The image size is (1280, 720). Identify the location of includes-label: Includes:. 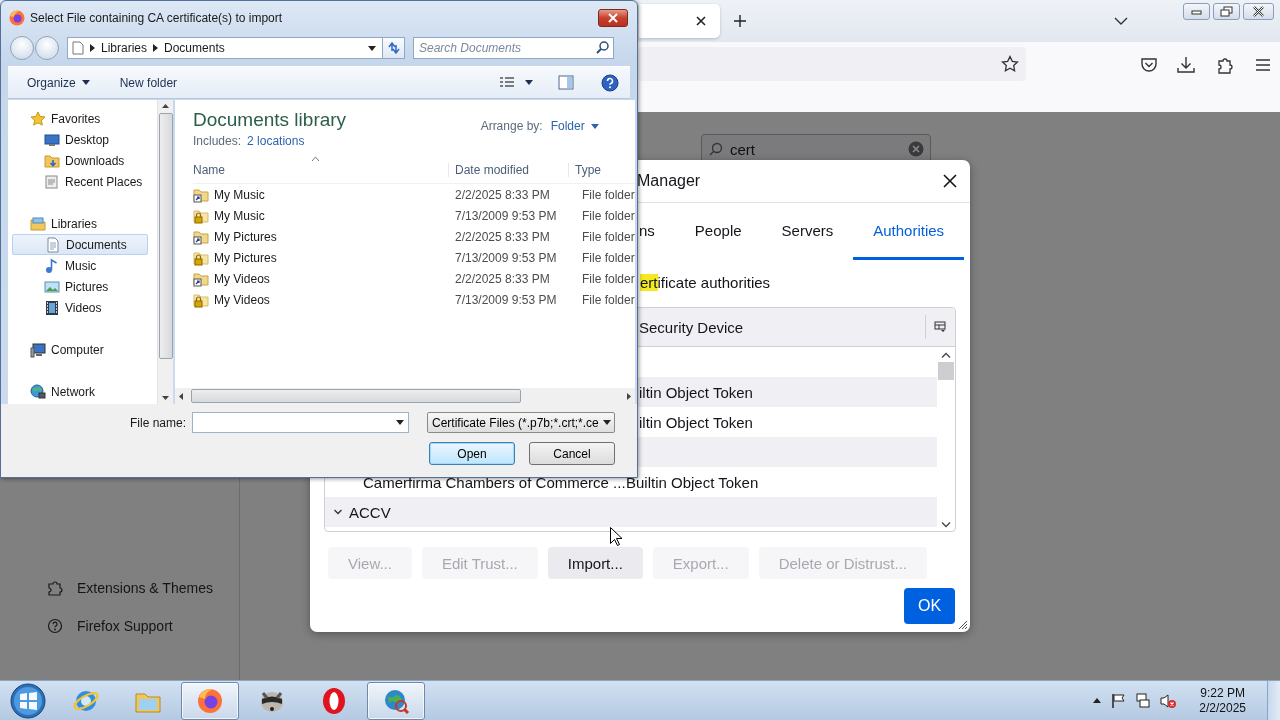
(217, 141).